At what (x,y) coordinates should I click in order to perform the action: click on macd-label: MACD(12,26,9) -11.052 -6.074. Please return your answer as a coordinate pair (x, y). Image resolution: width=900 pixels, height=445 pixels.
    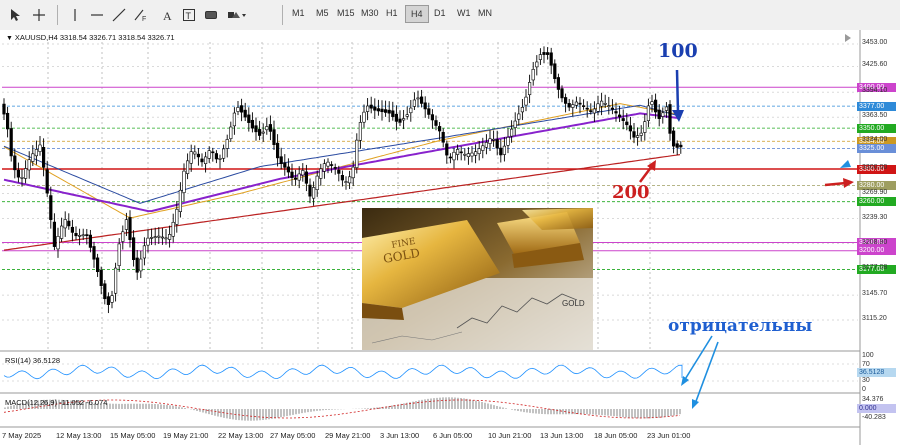
    Looking at the image, I should click on (56, 402).